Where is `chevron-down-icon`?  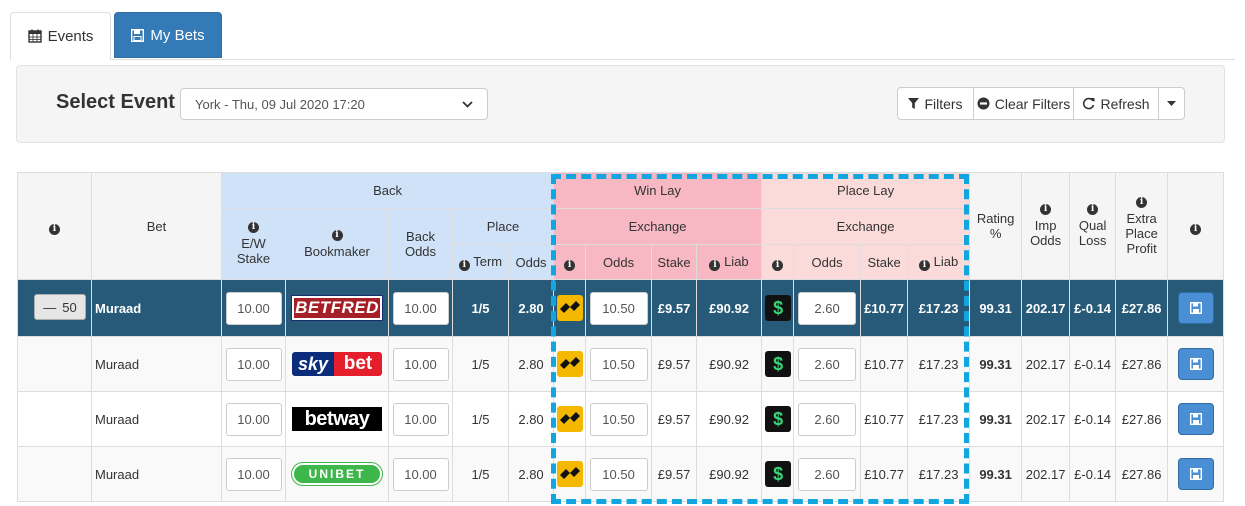 chevron-down-icon is located at coordinates (467, 104).